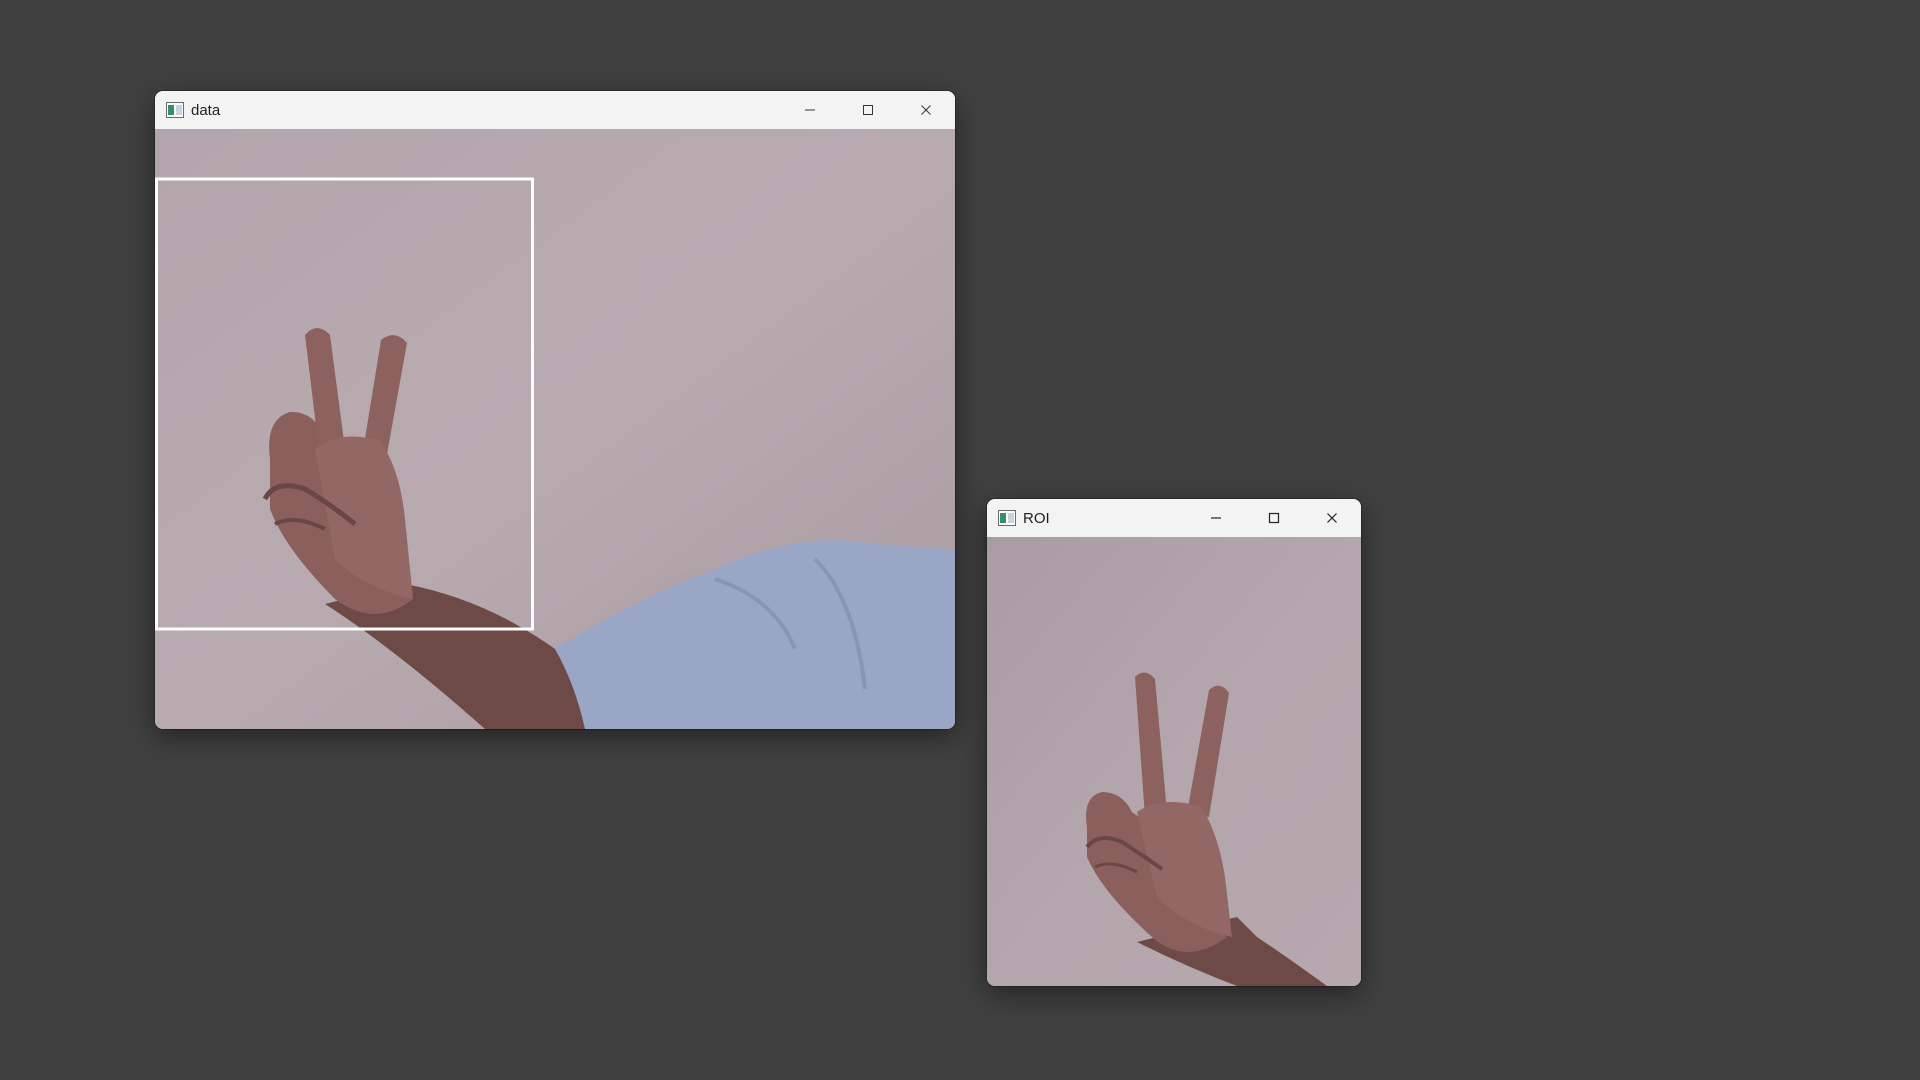 This screenshot has height=1080, width=1920. I want to click on data-window-titlebar: data, so click(555, 110).